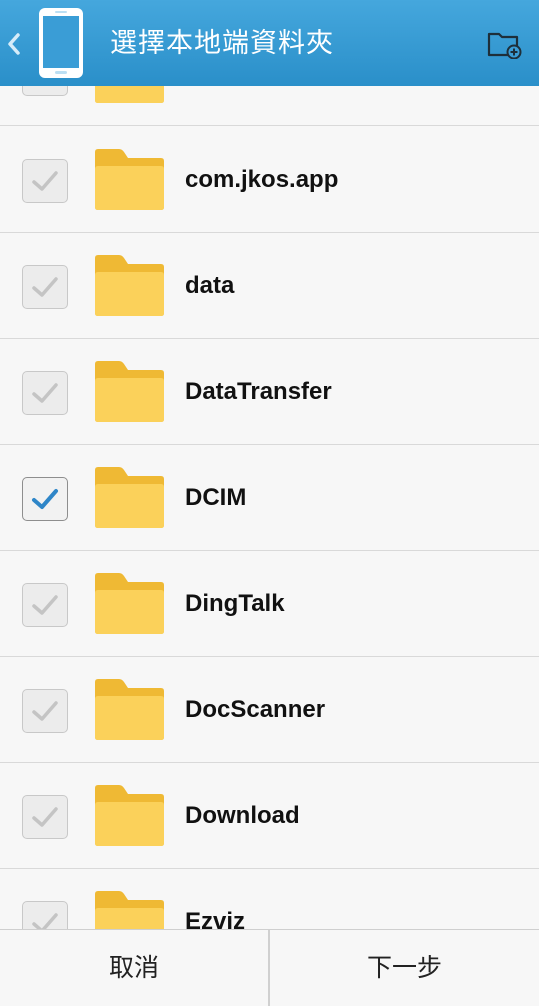 This screenshot has width=539, height=1006. What do you see at coordinates (215, 918) in the screenshot?
I see `folder-name: Ezviz` at bounding box center [215, 918].